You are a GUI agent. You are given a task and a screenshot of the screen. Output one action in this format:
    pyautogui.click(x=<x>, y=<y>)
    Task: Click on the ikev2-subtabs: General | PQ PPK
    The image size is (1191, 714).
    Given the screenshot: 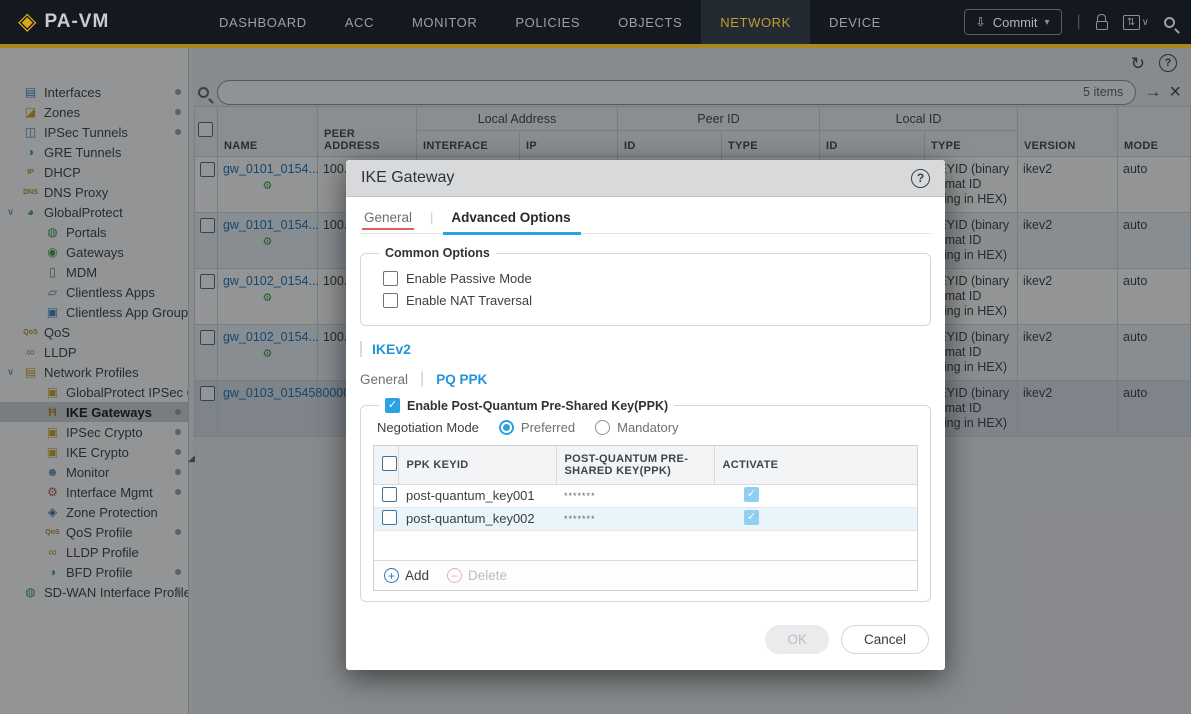 What is the action you would take?
    pyautogui.click(x=645, y=379)
    